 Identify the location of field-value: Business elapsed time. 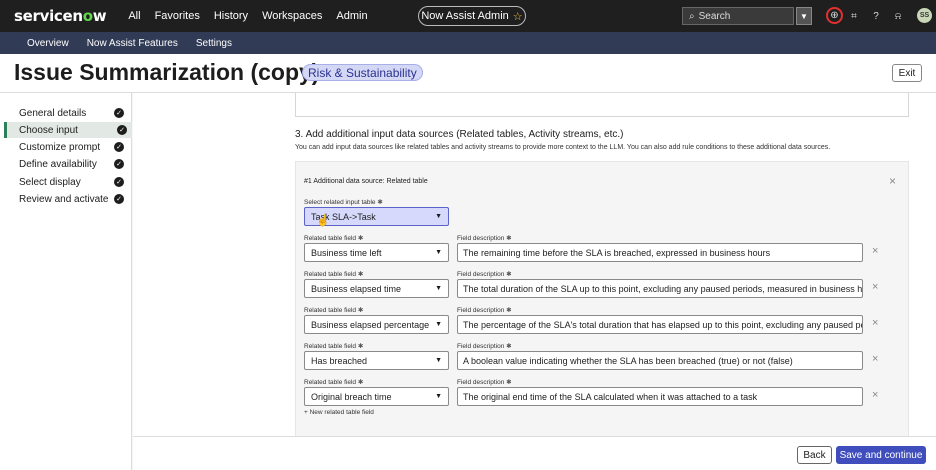
(356, 288).